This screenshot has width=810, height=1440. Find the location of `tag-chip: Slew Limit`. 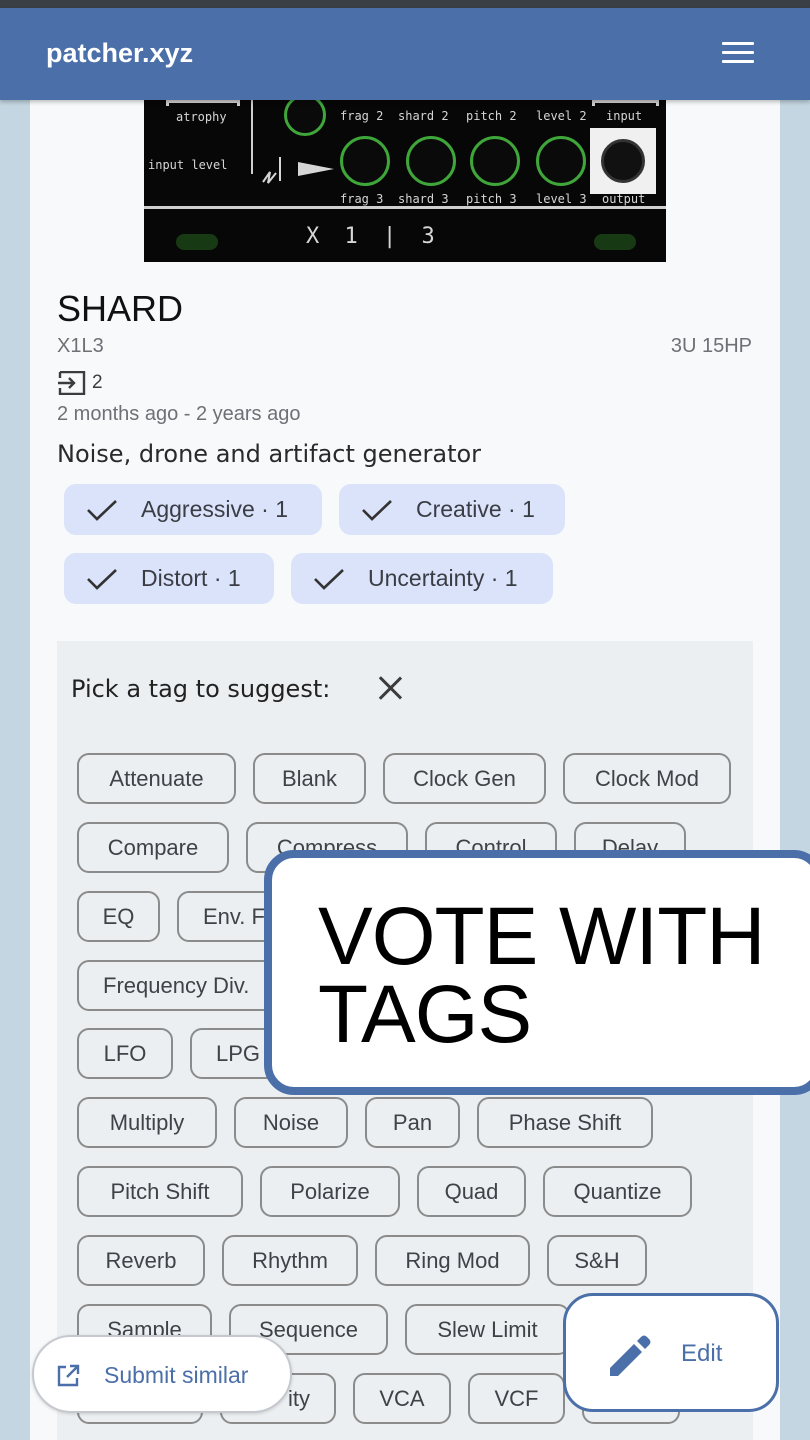

tag-chip: Slew Limit is located at coordinates (487, 1329).